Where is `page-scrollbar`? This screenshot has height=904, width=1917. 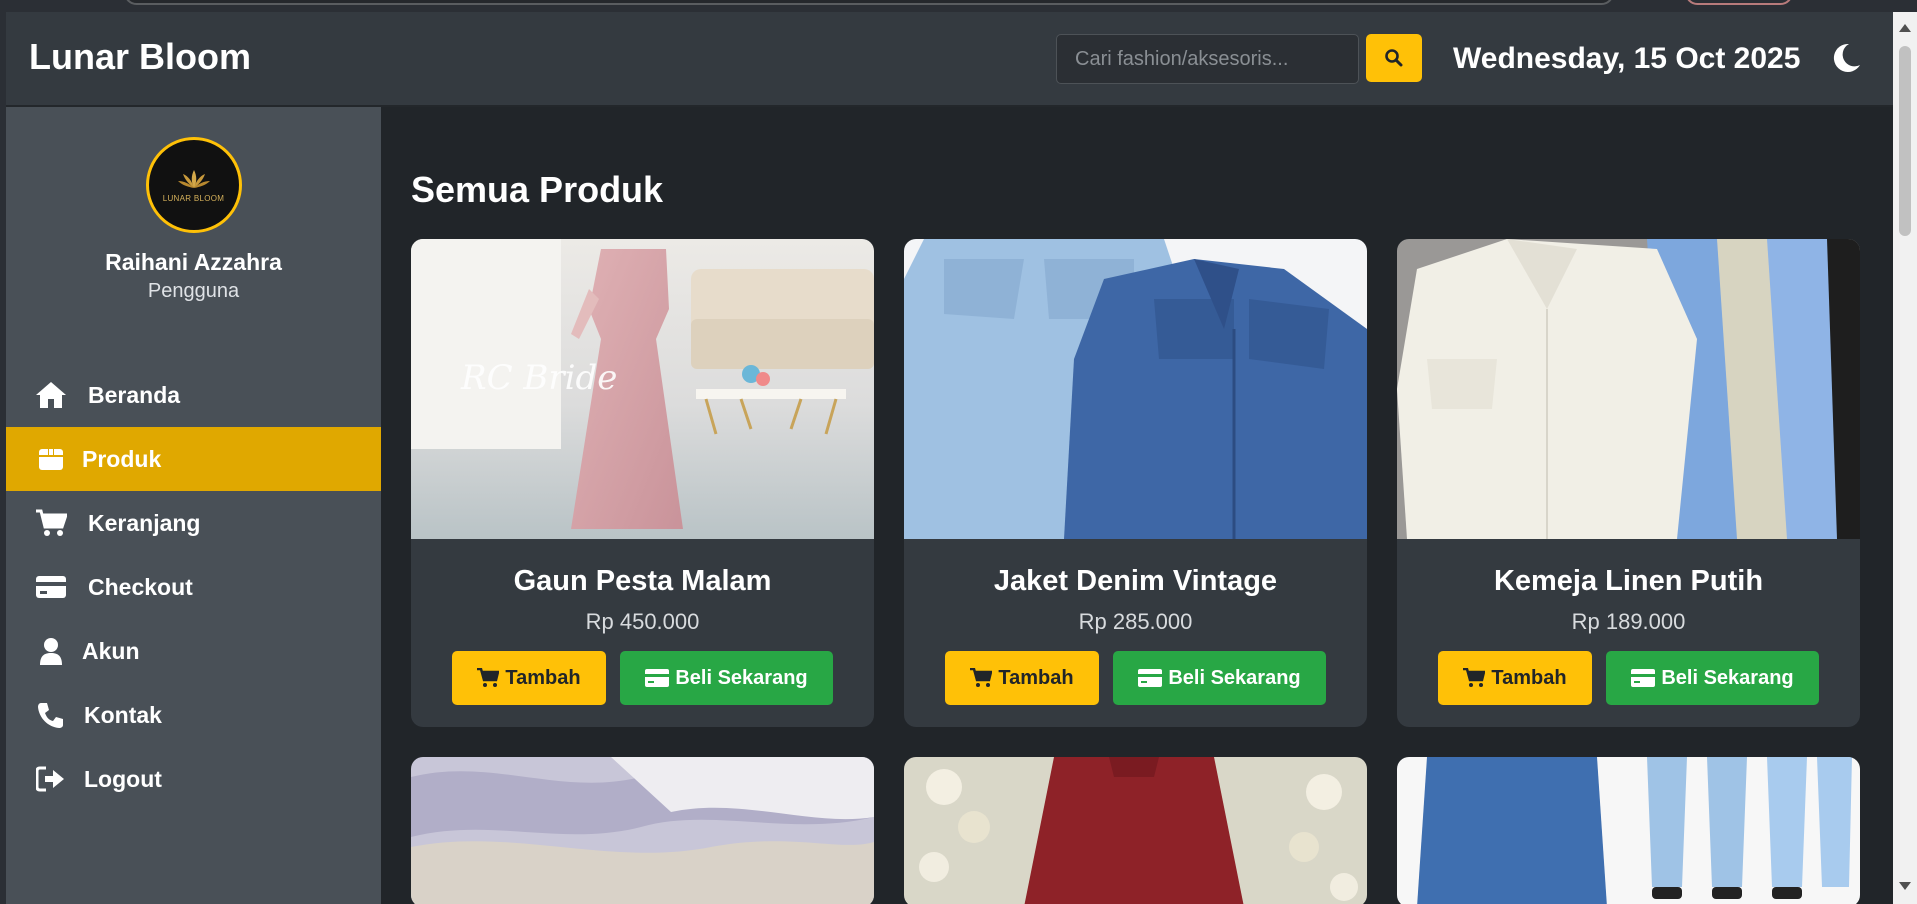 page-scrollbar is located at coordinates (1905, 458).